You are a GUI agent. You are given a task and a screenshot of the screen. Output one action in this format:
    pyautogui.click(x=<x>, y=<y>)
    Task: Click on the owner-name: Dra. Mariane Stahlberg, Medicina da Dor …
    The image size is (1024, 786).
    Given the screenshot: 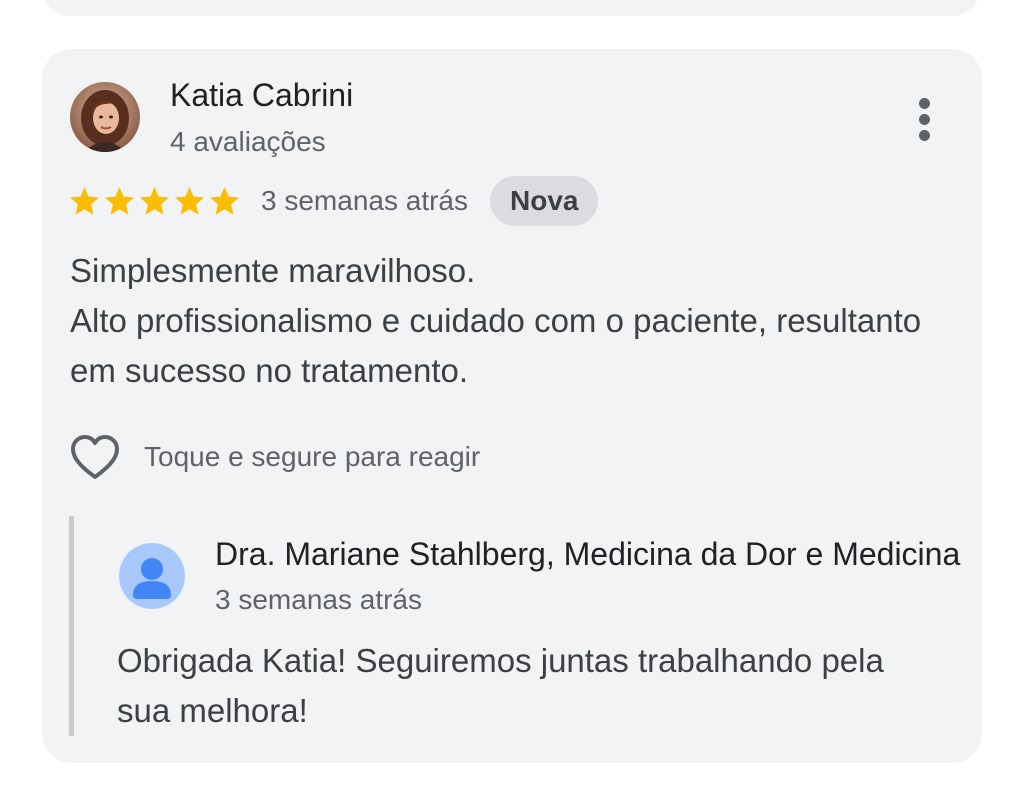 What is the action you would take?
    pyautogui.click(x=588, y=554)
    